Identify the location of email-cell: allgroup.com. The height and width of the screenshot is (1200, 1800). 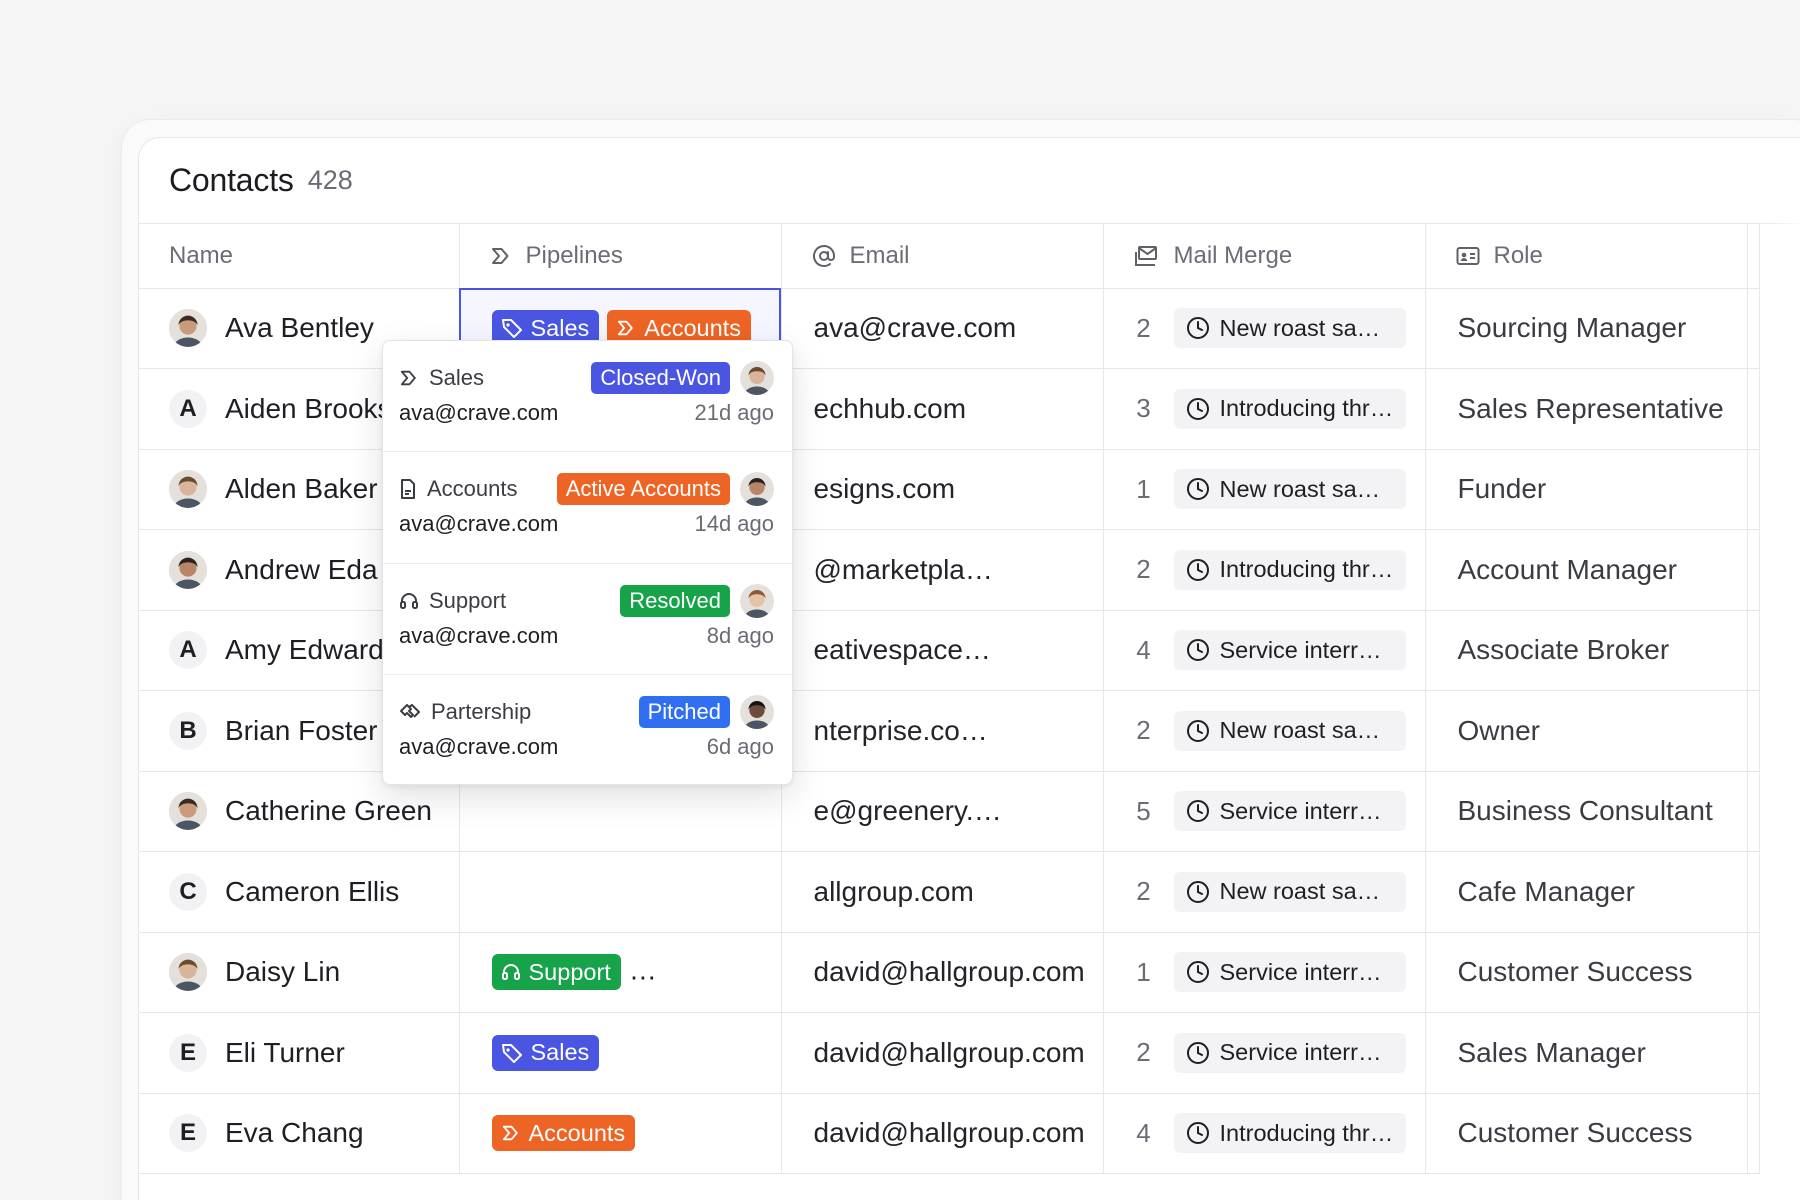
(942, 892).